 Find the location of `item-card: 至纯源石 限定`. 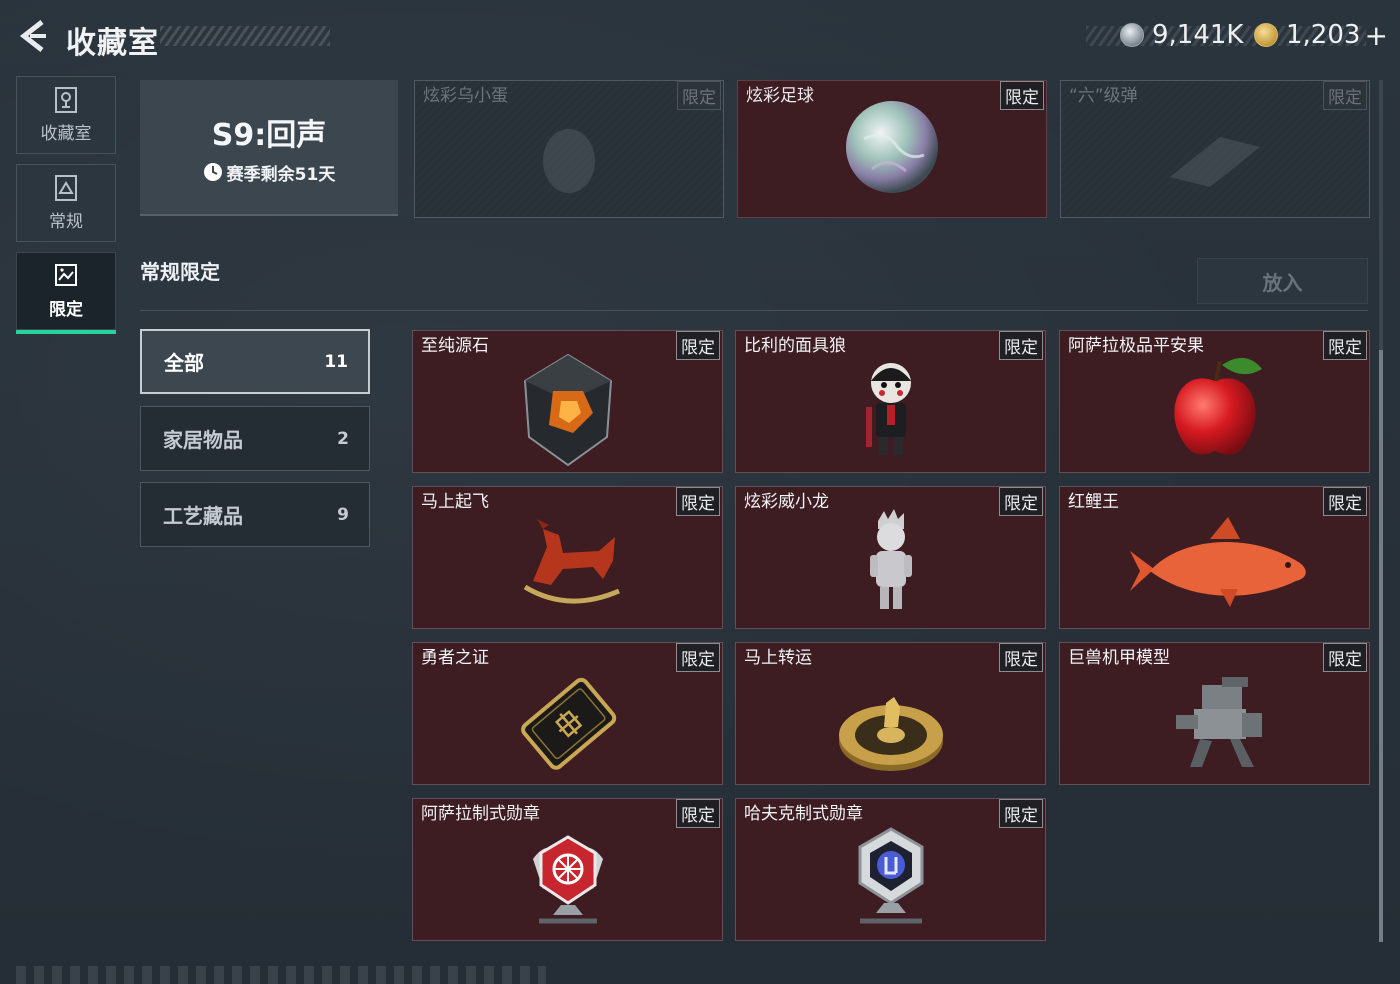

item-card: 至纯源石 限定 is located at coordinates (567, 401).